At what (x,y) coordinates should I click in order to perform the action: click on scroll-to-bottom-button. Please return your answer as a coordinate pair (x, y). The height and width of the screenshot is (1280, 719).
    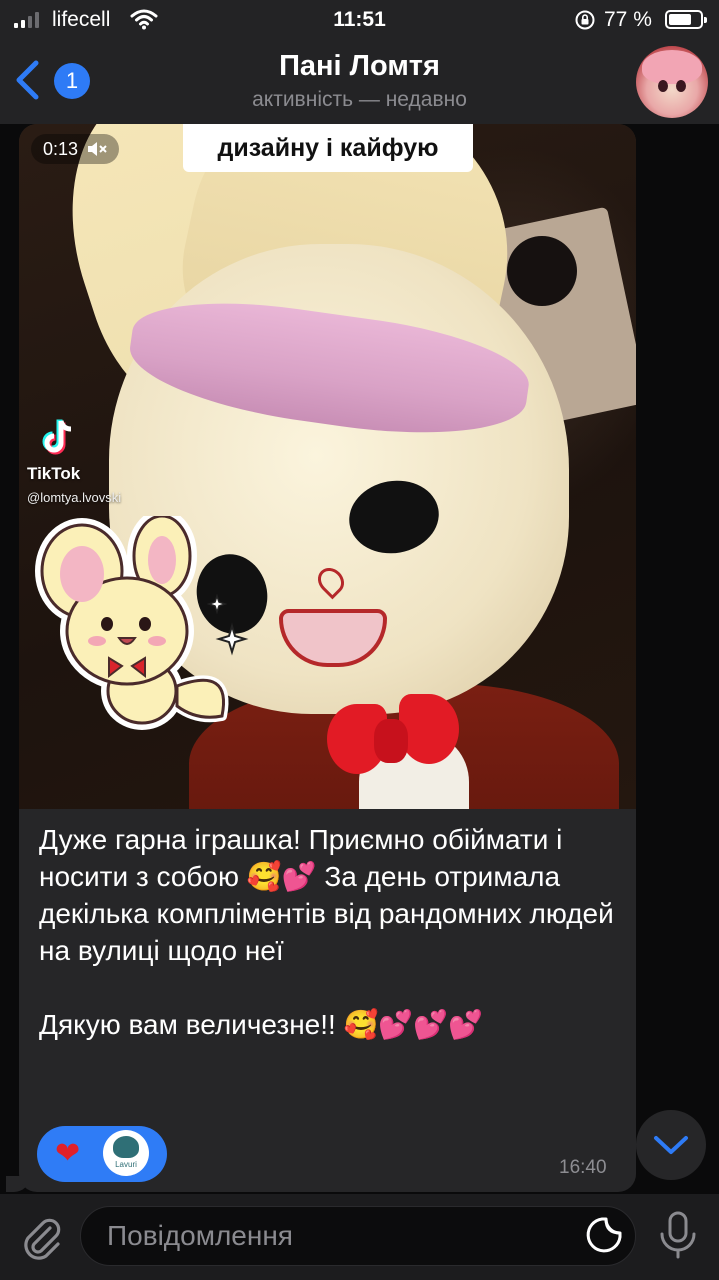
    Looking at the image, I should click on (671, 1145).